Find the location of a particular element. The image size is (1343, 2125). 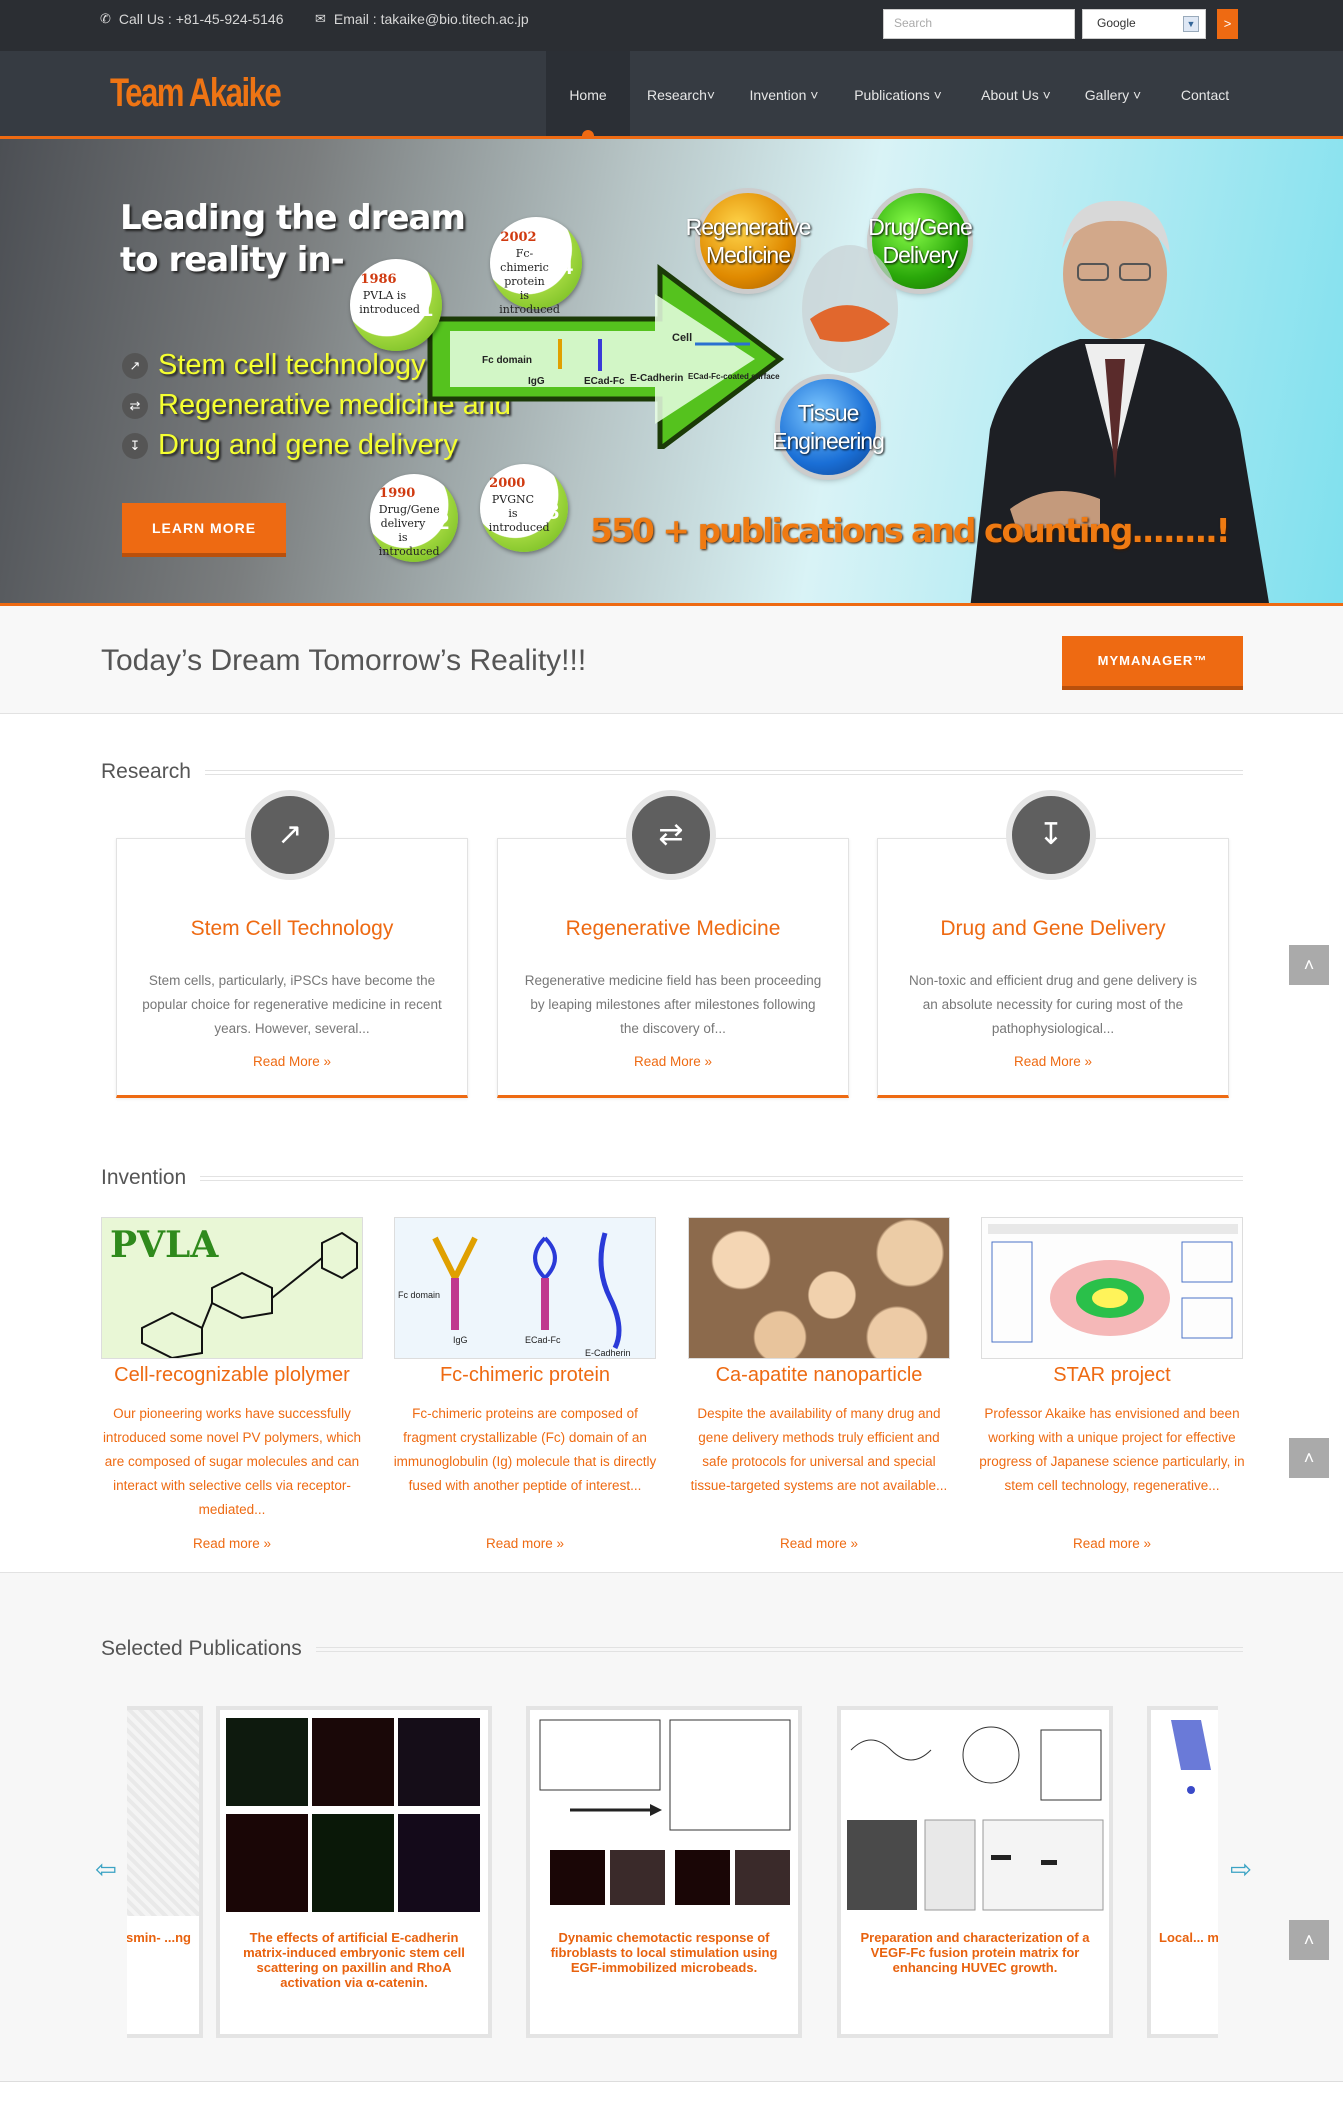

phone-contact: ✆ Call Us : +81-45-924-5146 is located at coordinates (192, 19).